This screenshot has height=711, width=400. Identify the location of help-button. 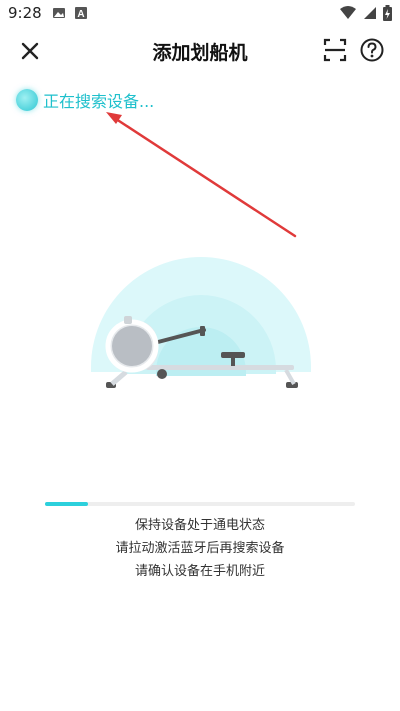
(372, 50).